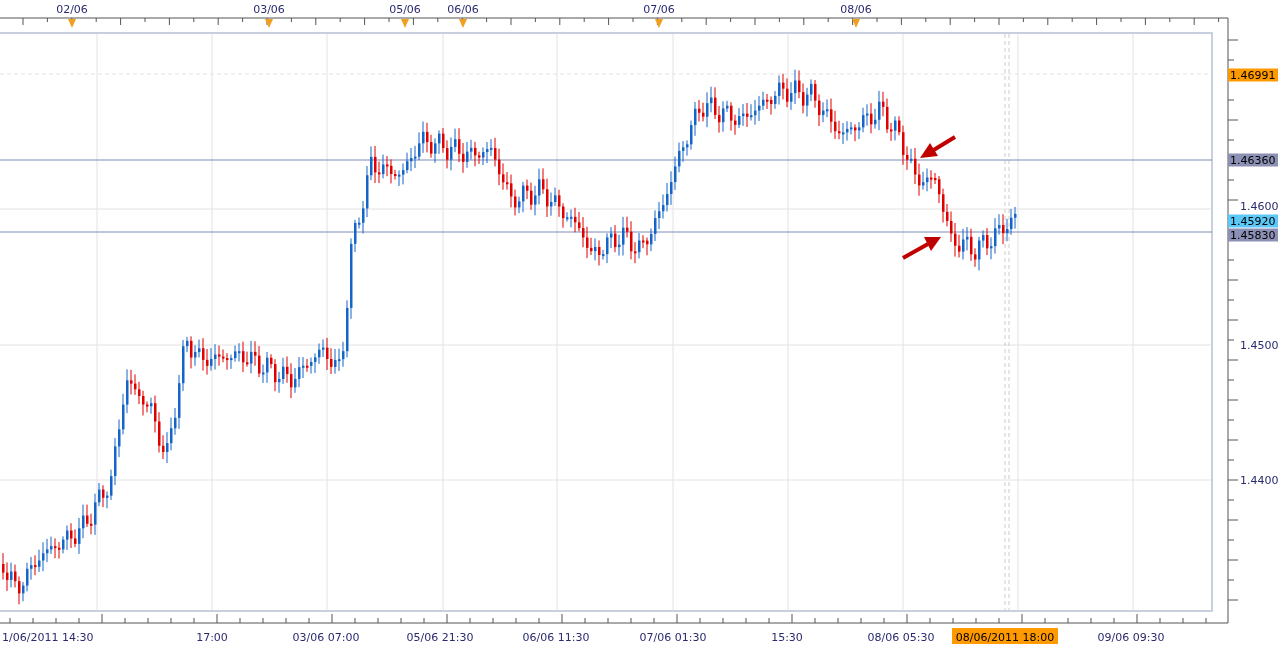 The height and width of the screenshot is (650, 1280). Describe the element at coordinates (556, 637) in the screenshot. I see `time-label: 06/06 11:30` at that location.